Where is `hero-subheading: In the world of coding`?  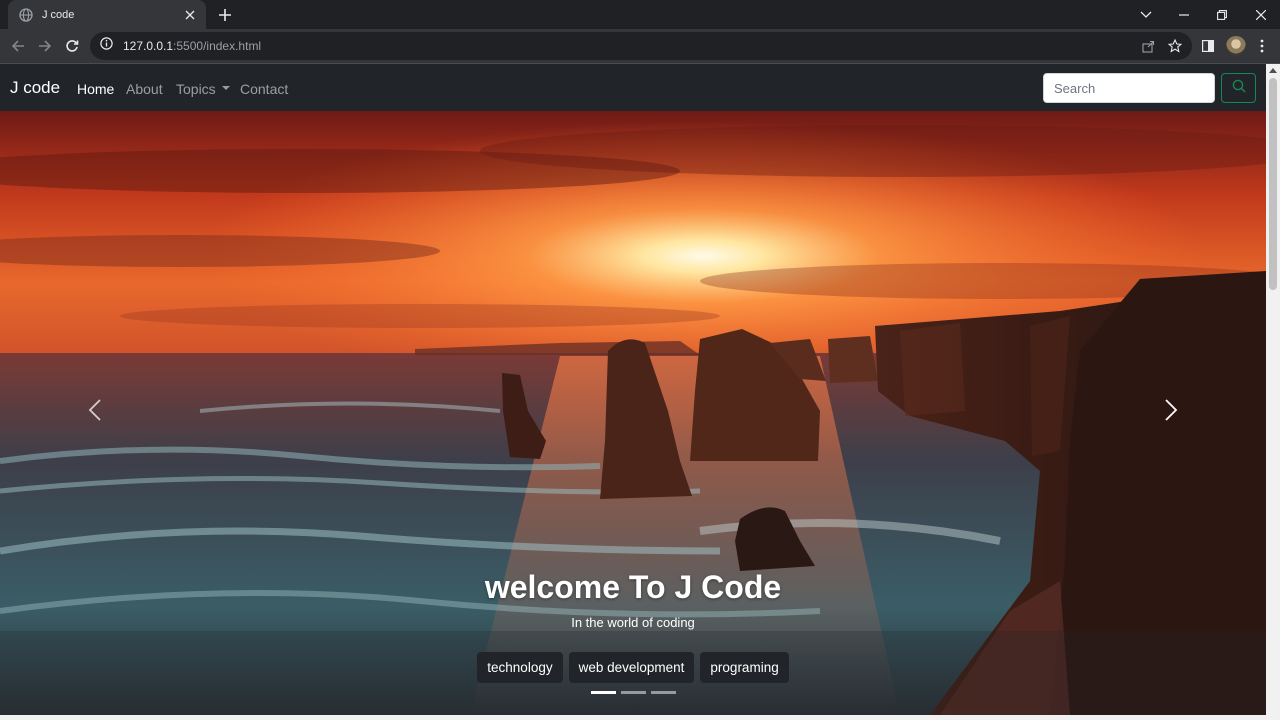 hero-subheading: In the world of coding is located at coordinates (633, 622).